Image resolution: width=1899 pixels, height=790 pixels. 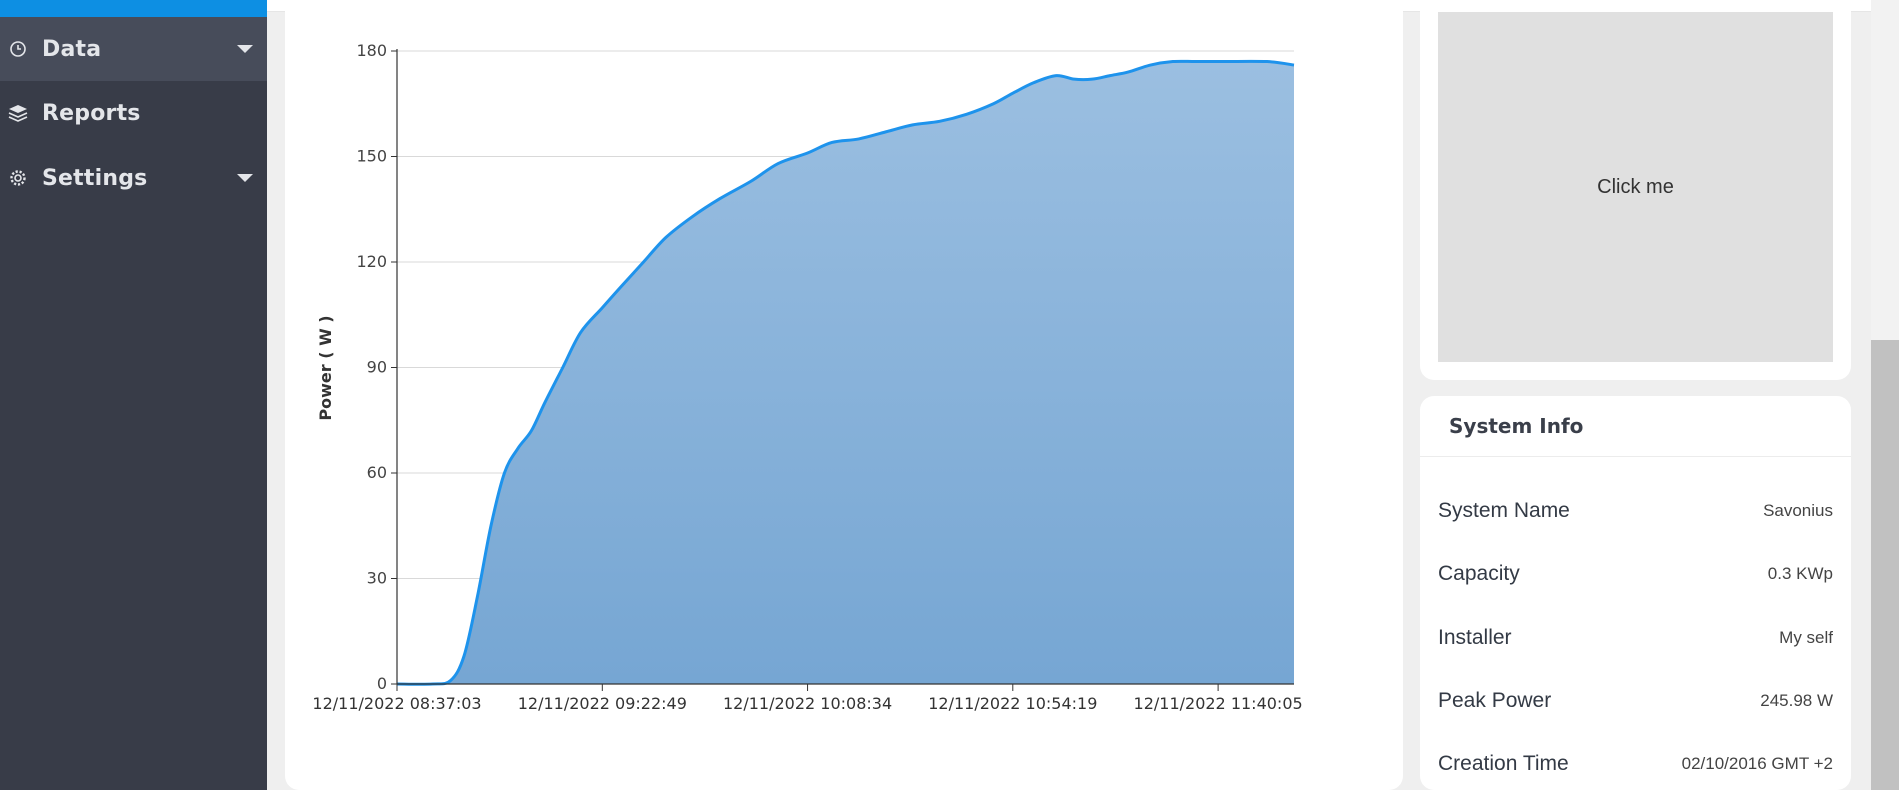 What do you see at coordinates (1885, 565) in the screenshot?
I see `scrollbar-thumb` at bounding box center [1885, 565].